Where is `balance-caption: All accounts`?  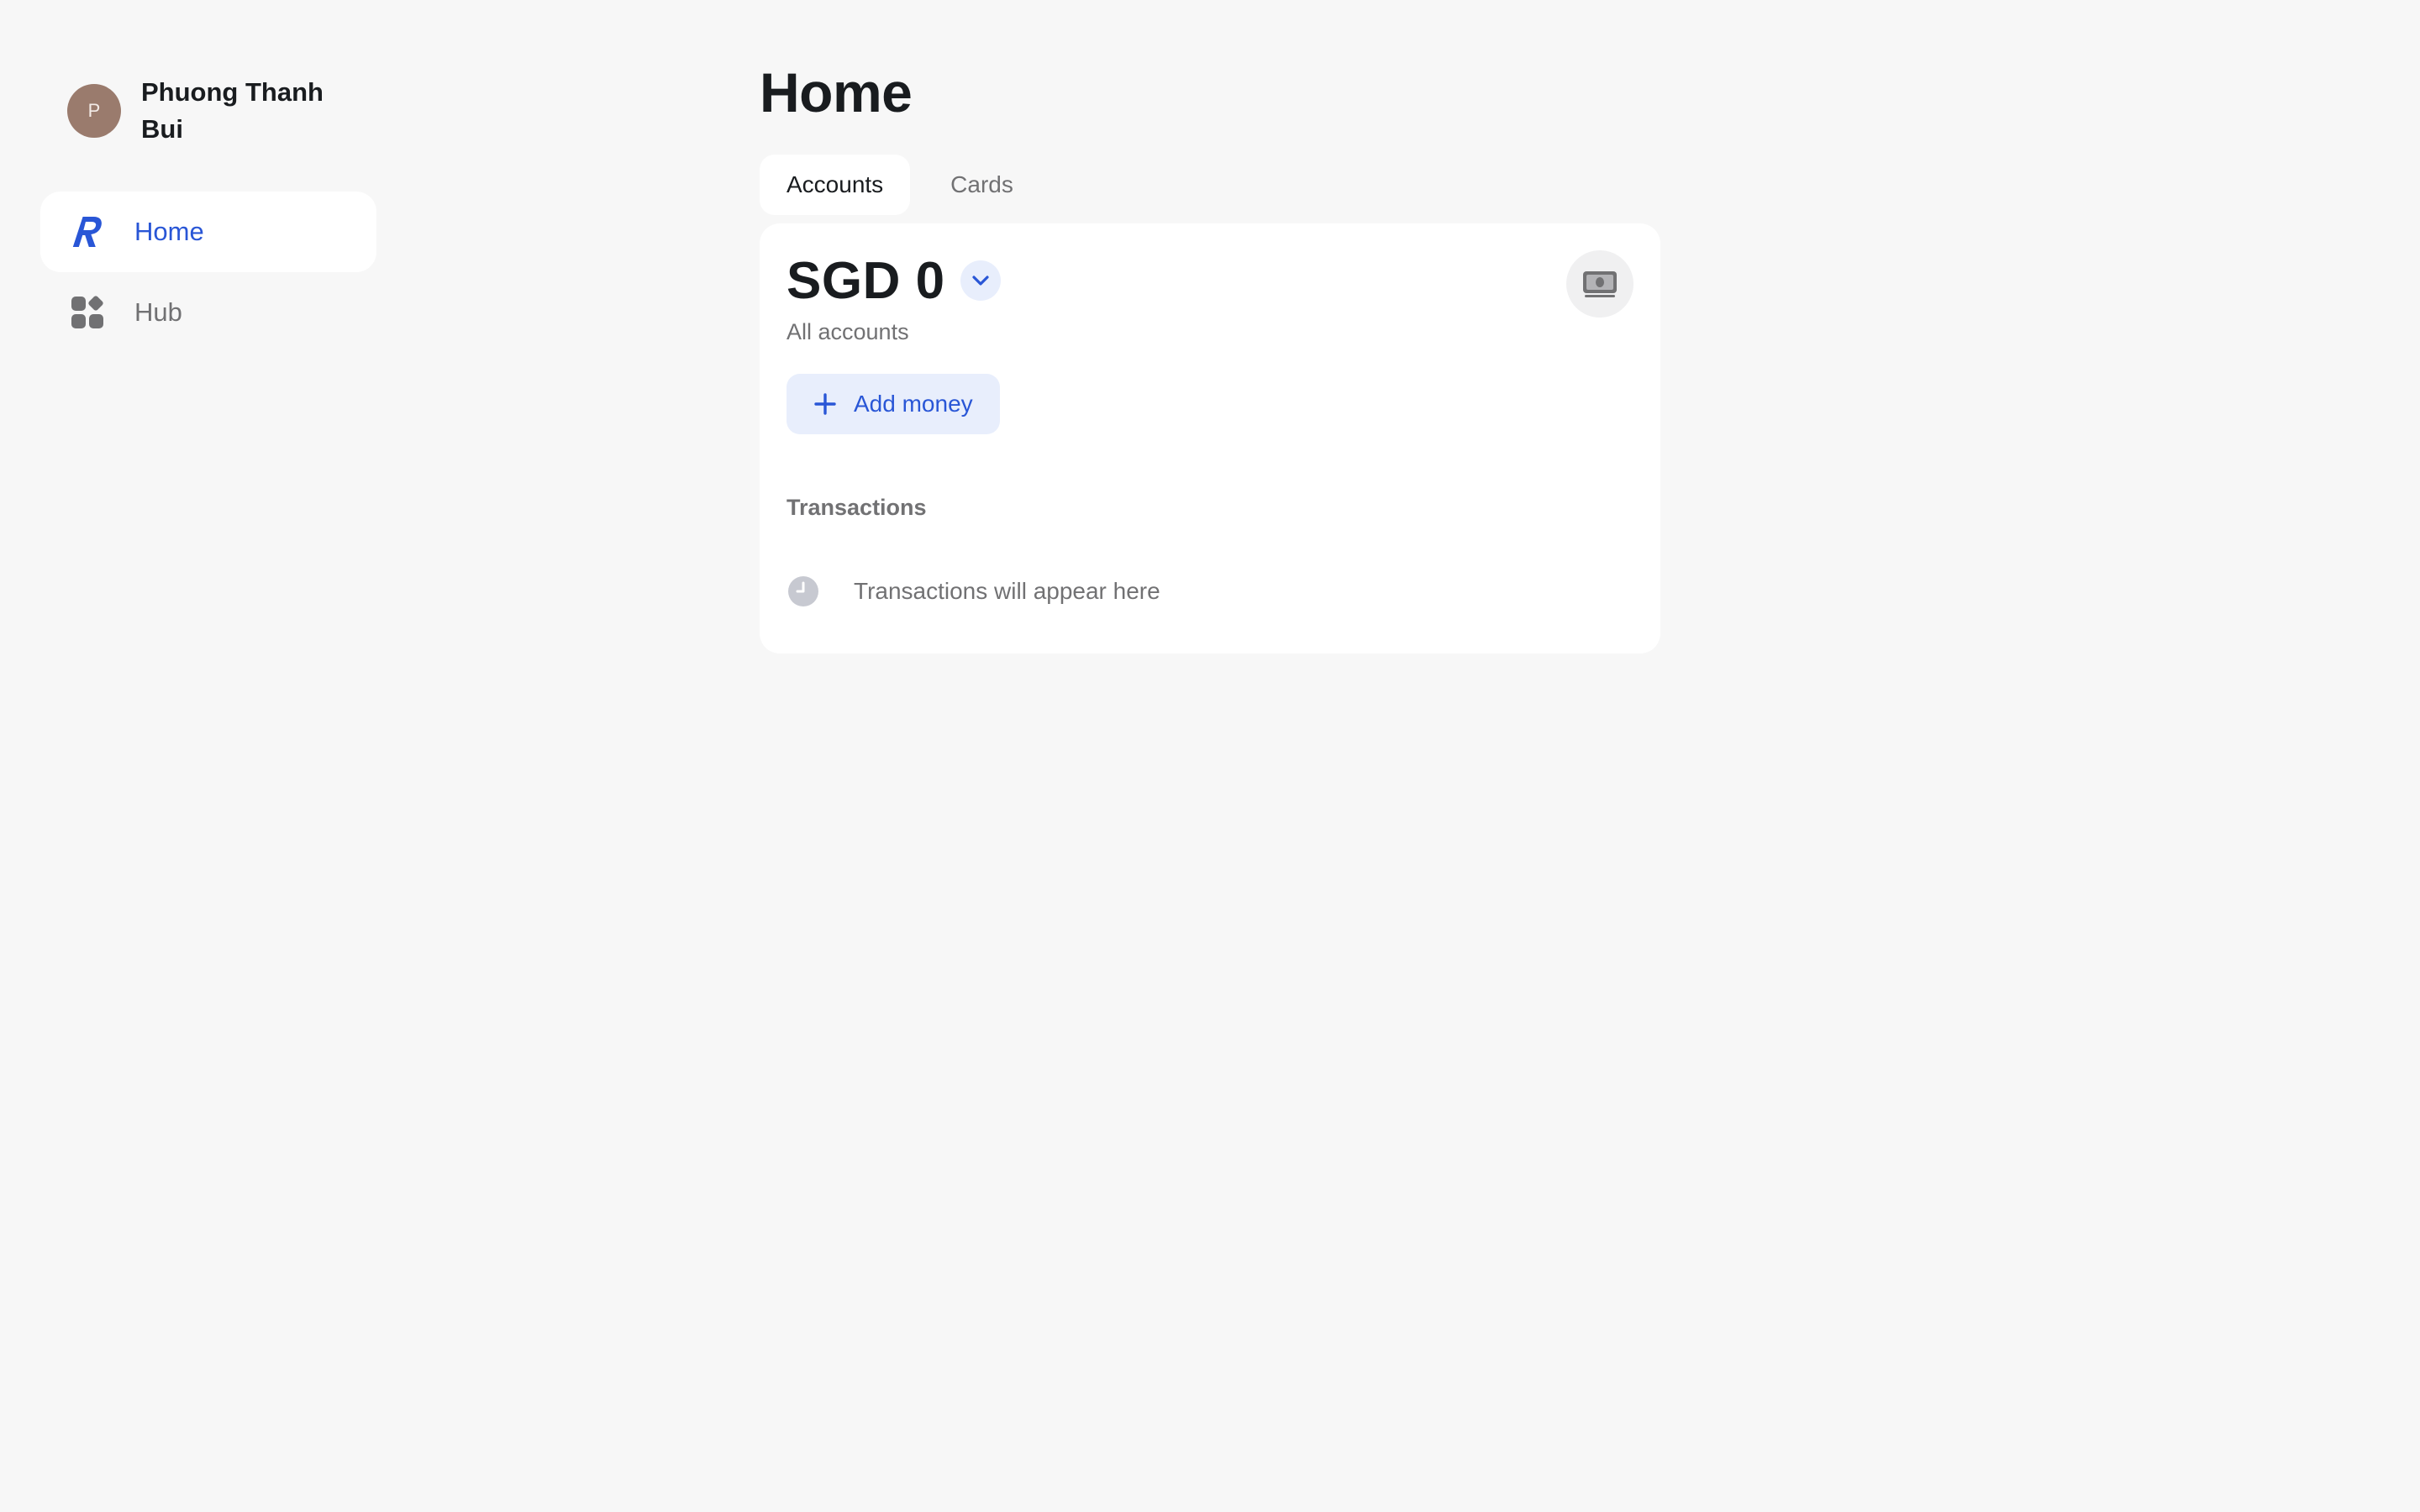
balance-caption: All accounts is located at coordinates (847, 331).